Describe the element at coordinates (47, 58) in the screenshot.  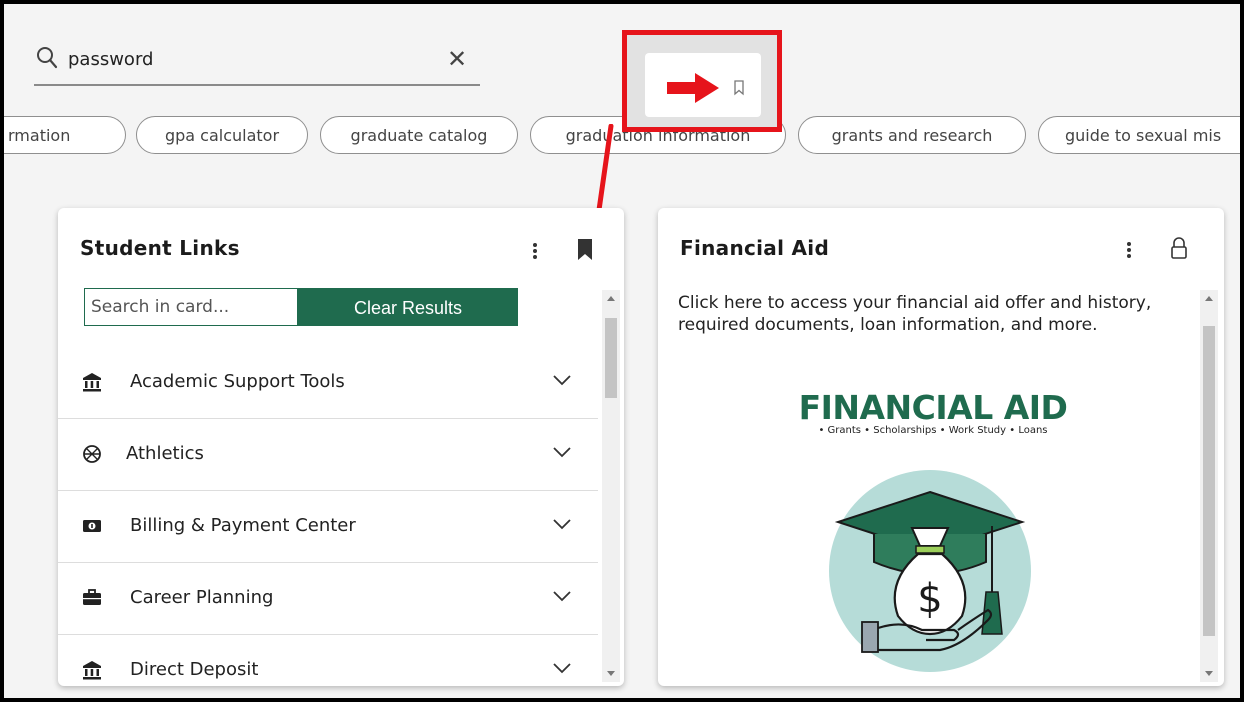
I see `search-icon` at that location.